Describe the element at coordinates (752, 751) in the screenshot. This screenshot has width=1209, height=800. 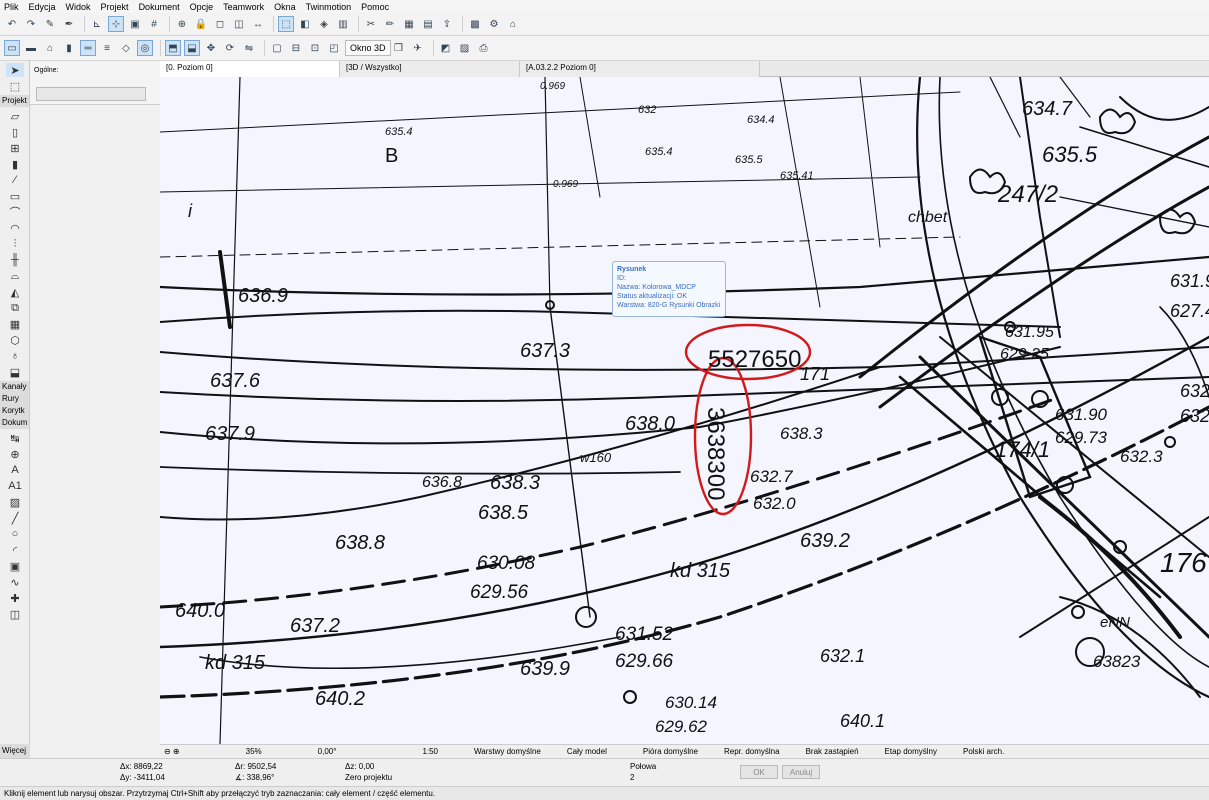
I see `repr-combo: Repr. domyślna` at that location.